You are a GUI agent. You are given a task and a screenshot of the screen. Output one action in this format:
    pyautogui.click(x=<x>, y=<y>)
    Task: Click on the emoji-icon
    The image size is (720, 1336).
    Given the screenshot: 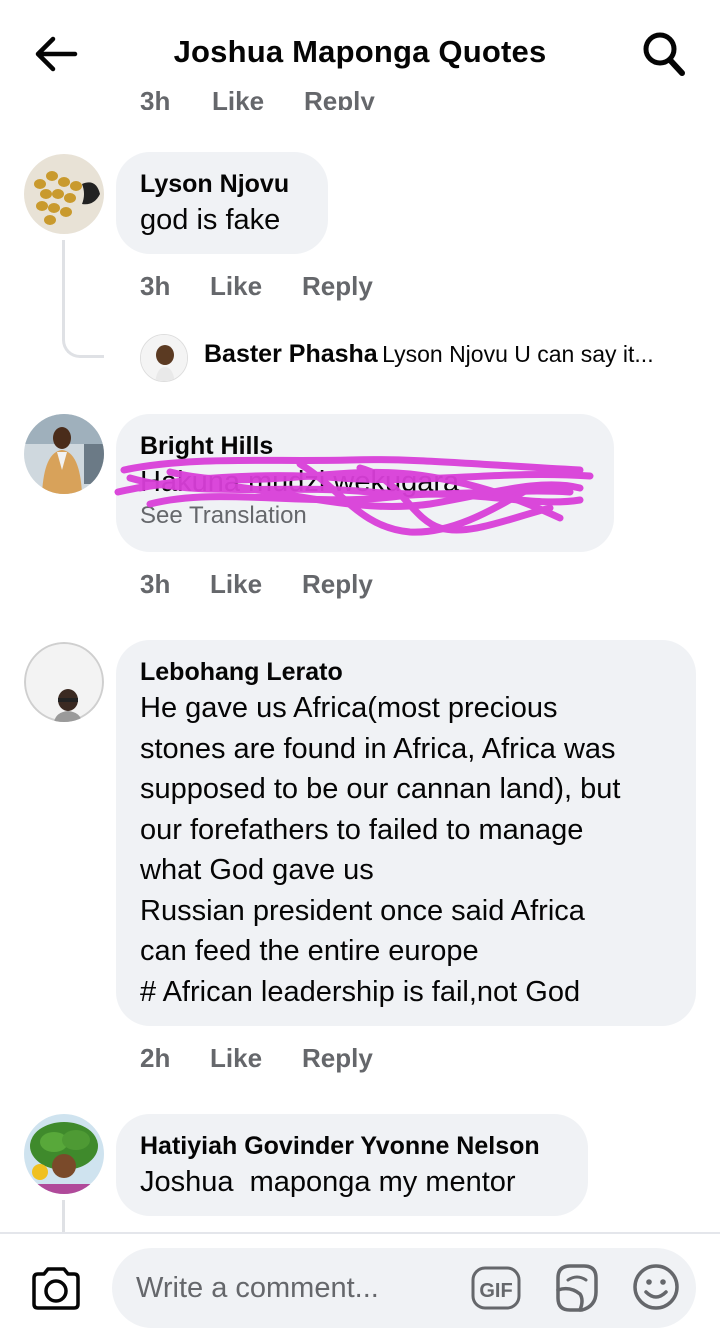 What is the action you would take?
    pyautogui.click(x=656, y=1287)
    